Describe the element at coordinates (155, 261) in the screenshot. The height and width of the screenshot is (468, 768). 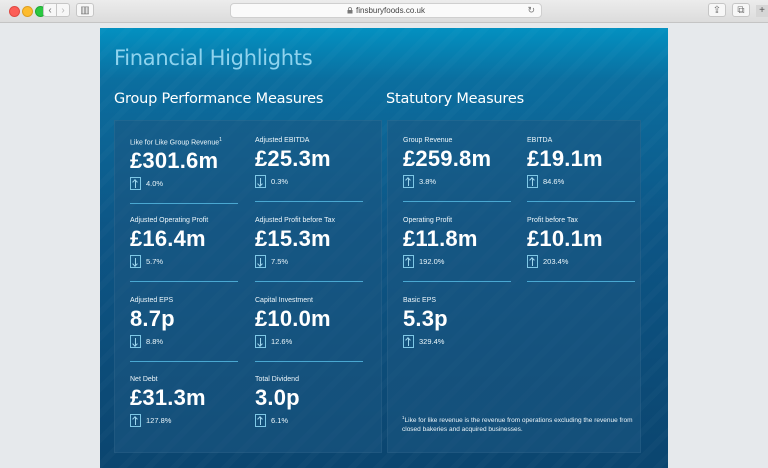
I see `metric-change-percent: 5.7%` at that location.